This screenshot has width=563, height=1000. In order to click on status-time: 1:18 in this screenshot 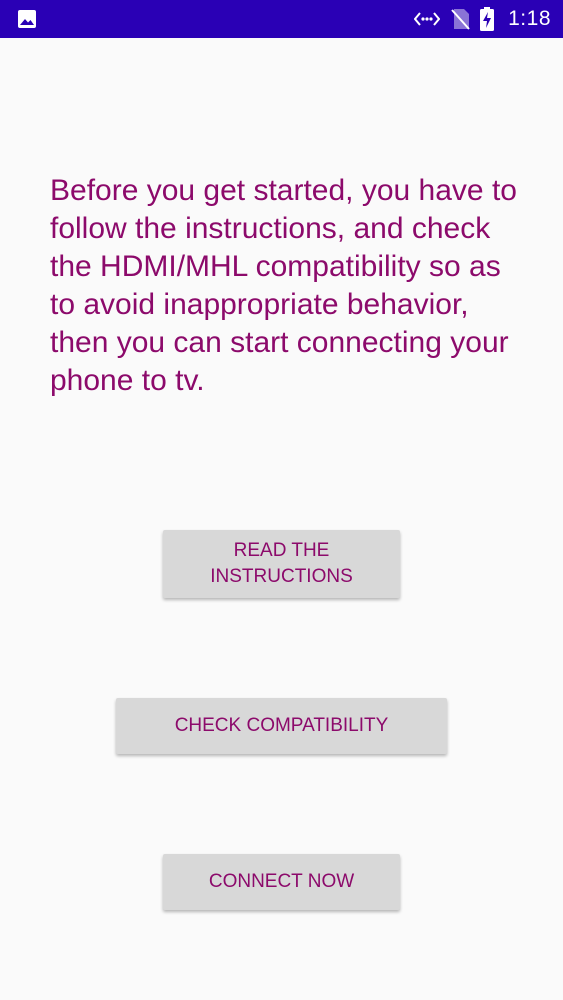, I will do `click(529, 18)`.